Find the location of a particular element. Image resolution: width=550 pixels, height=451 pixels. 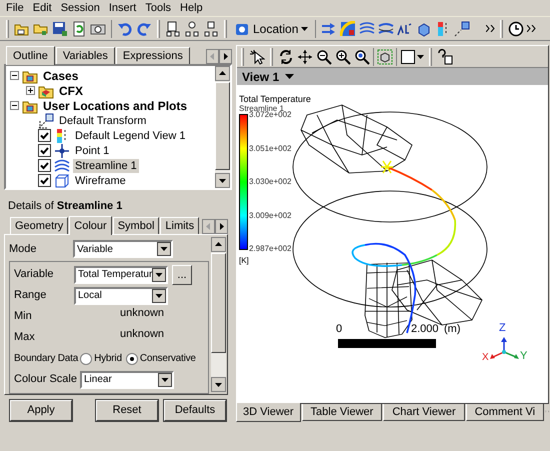

tab: Comment Vi is located at coordinates (505, 412).